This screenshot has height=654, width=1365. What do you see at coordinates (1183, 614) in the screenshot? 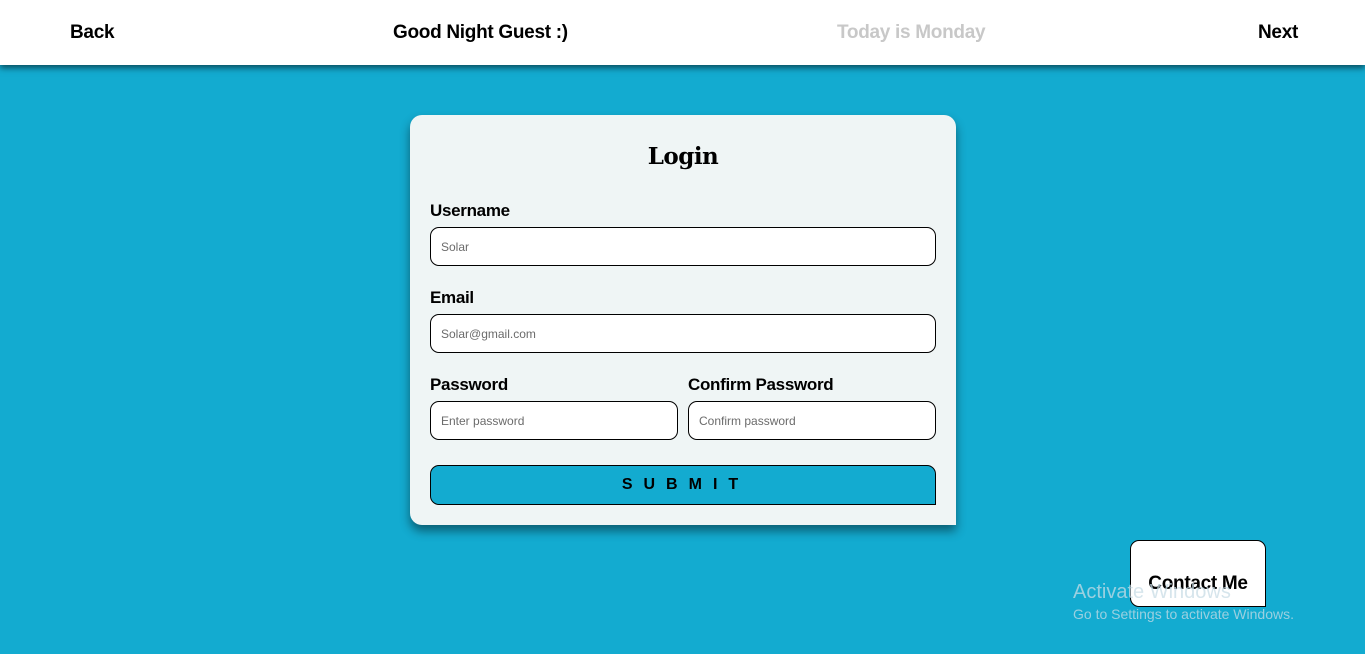
I see `watermark-subtitle: Go to Settings to activate Windows.` at bounding box center [1183, 614].